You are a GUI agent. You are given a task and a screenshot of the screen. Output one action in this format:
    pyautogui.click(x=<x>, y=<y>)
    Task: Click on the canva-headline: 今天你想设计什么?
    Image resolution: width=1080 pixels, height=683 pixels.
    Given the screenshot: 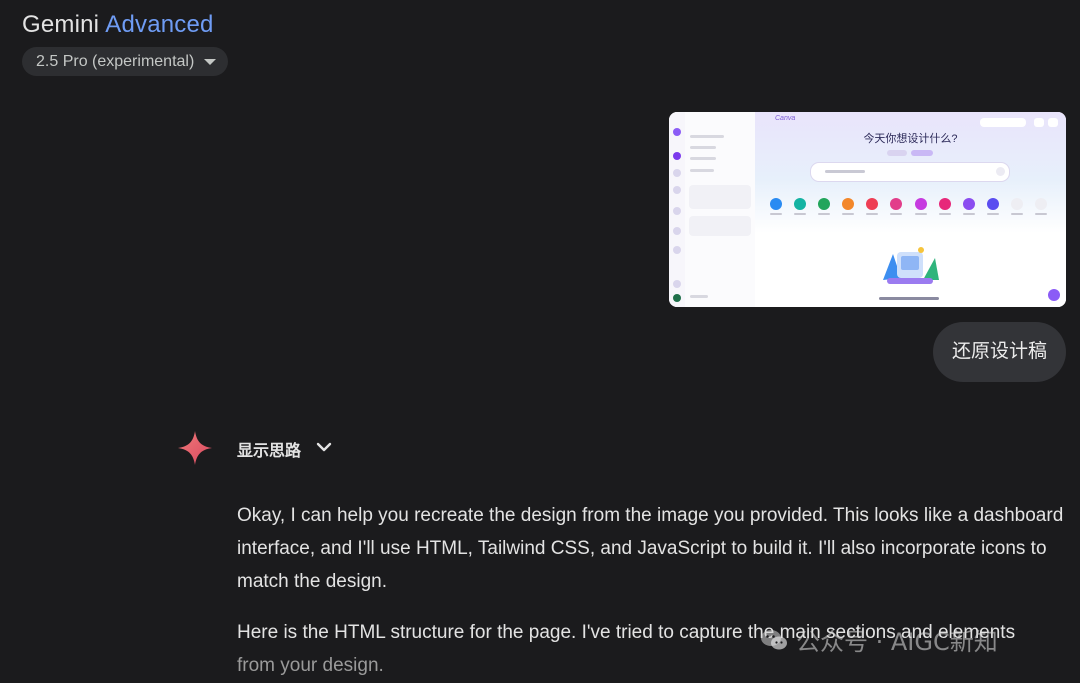 What is the action you would take?
    pyautogui.click(x=910, y=139)
    